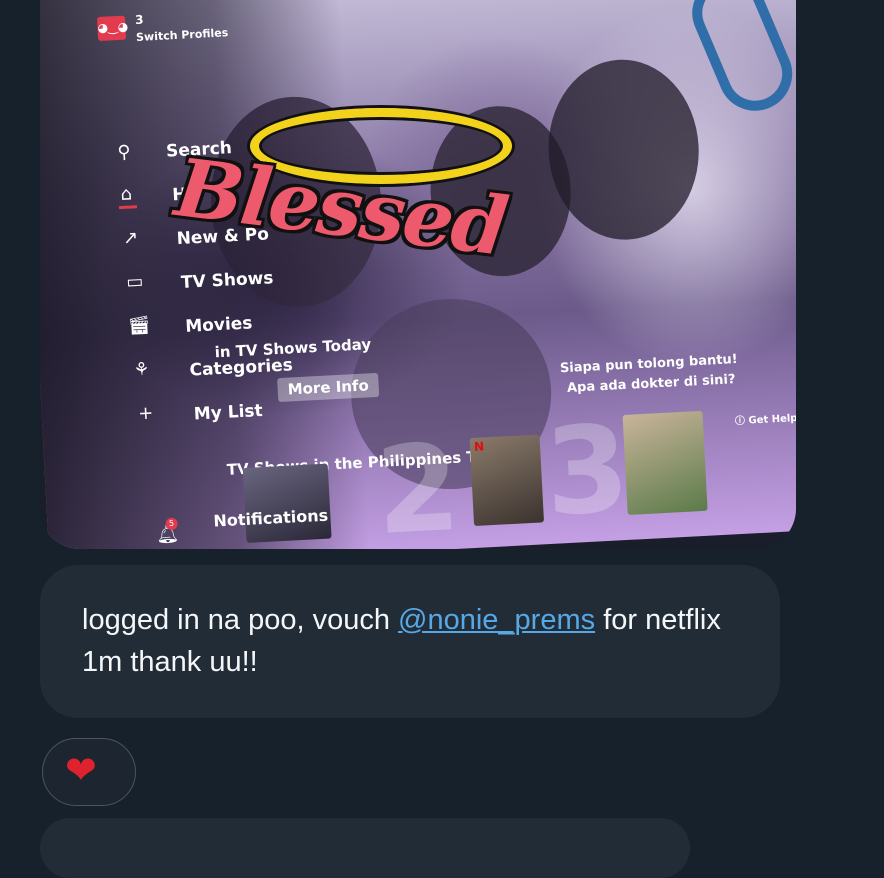 This screenshot has height=878, width=884. What do you see at coordinates (587, 471) in the screenshot?
I see `rank-number: 3` at bounding box center [587, 471].